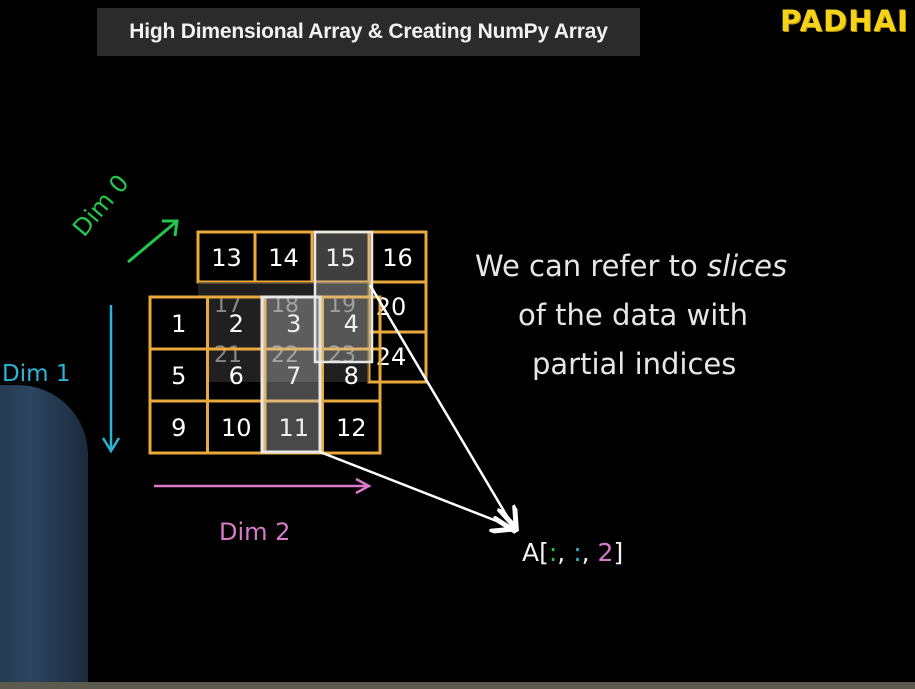  Describe the element at coordinates (633, 315) in the screenshot. I see `caption-line-2: of the data with` at that location.